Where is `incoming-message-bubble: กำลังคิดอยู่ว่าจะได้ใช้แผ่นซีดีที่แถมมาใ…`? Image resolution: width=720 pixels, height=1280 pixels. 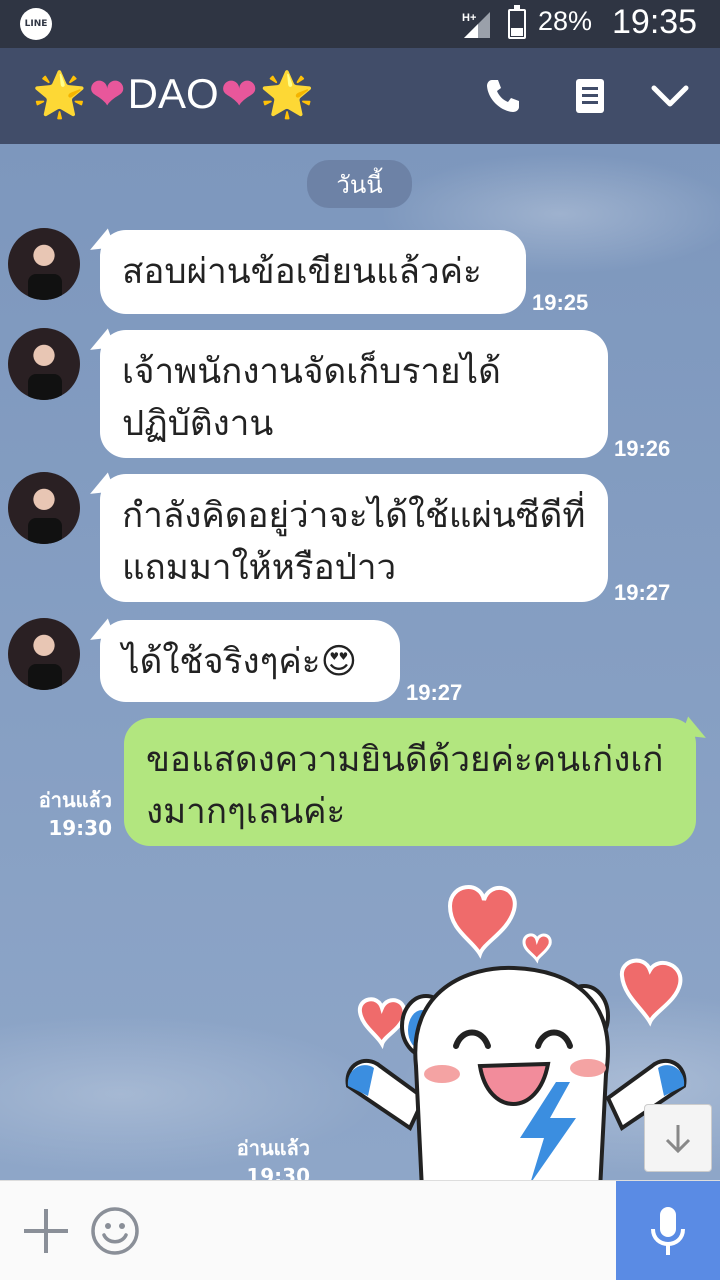 incoming-message-bubble: กำลังคิดอยู่ว่าจะได้ใช้แผ่นซีดีที่แถมมาใ… is located at coordinates (354, 538).